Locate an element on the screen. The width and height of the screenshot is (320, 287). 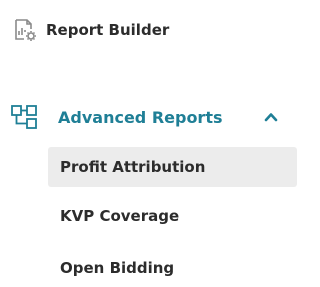
sub-item-label: Open Bidding is located at coordinates (117, 268).